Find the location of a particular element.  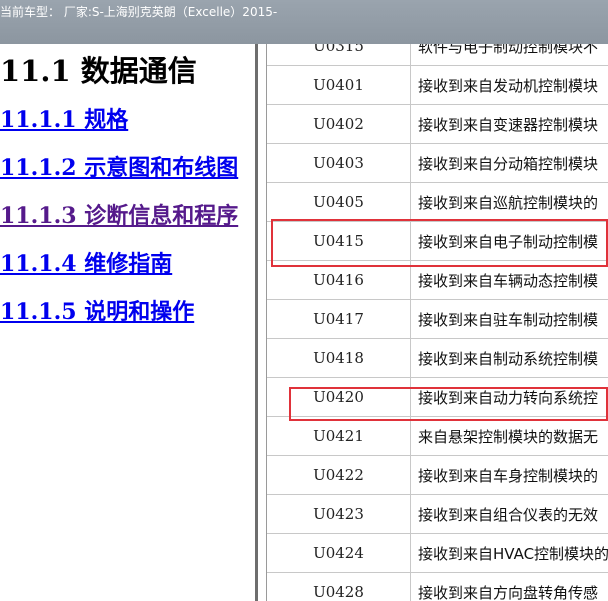

toc-link-description-operation: 11.1.5 说明和操作 is located at coordinates (97, 310).